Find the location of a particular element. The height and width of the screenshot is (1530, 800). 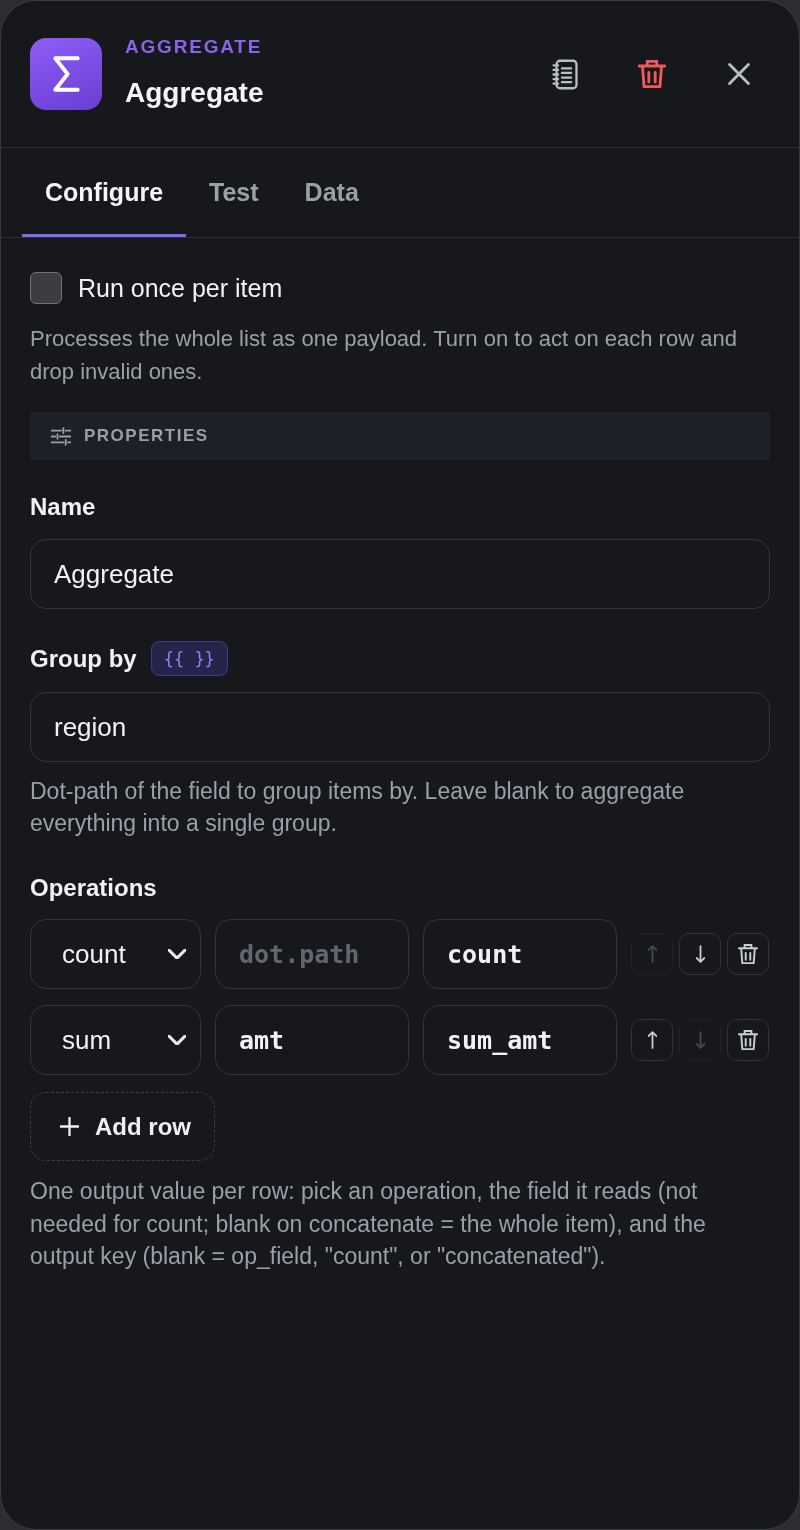

operation-select: count is located at coordinates (115, 954).